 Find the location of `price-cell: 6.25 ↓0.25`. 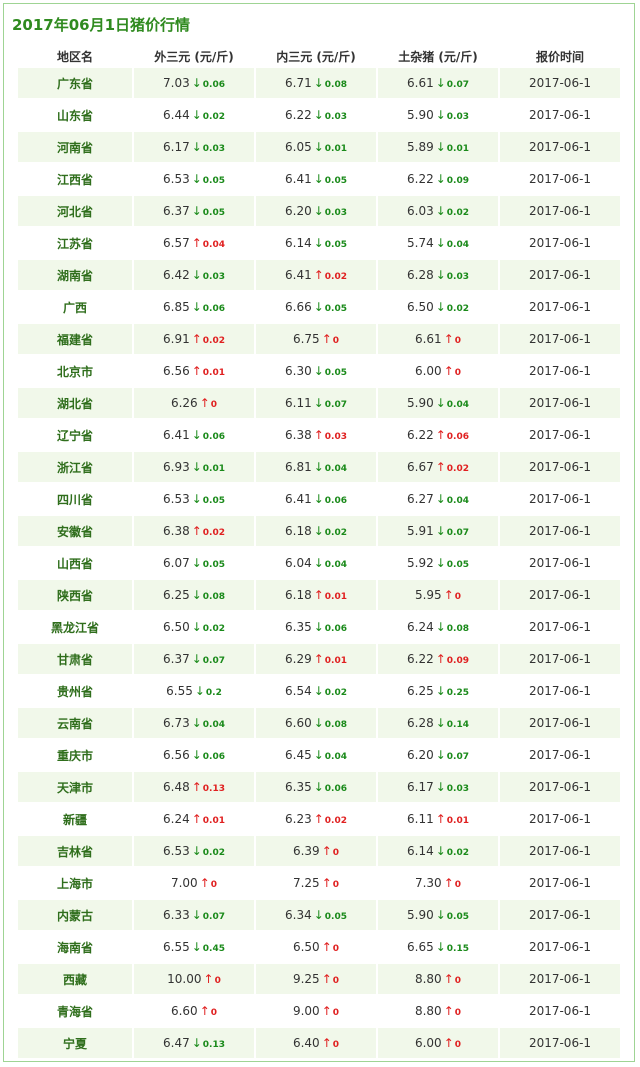

price-cell: 6.25 ↓0.25 is located at coordinates (438, 691).